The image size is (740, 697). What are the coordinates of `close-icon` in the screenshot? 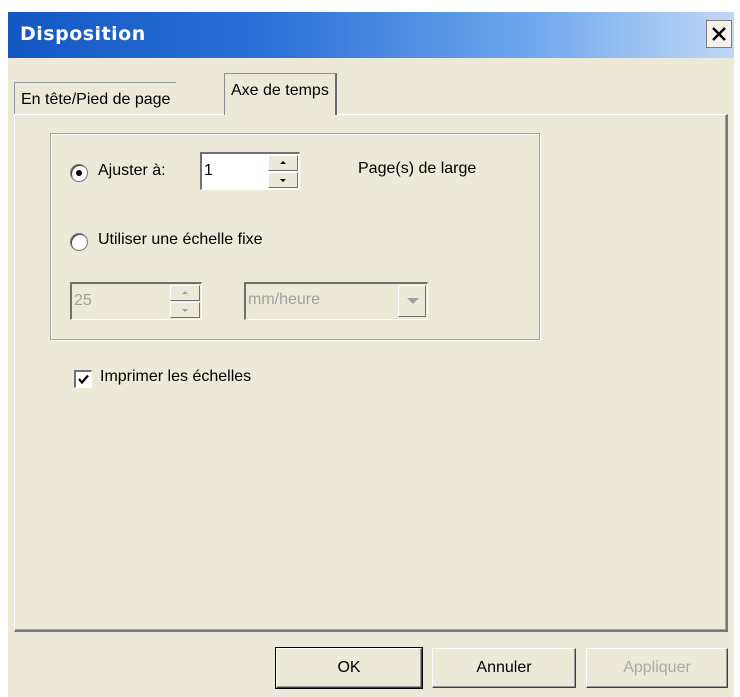 It's located at (719, 34).